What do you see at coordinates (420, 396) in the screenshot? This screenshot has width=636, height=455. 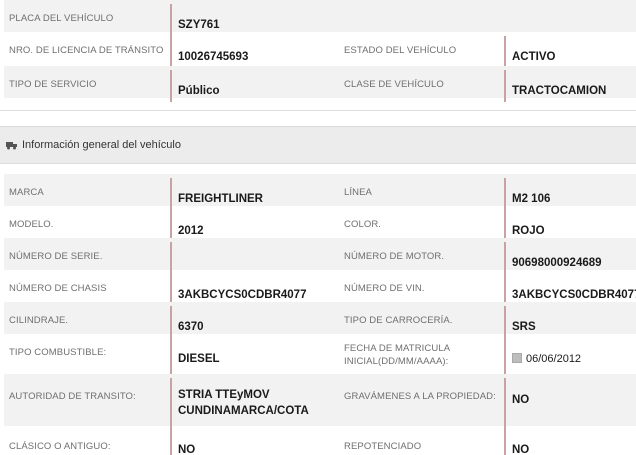 I see `gravamenes-label: GRAVÁMENES A LA PROPIEDAD:` at bounding box center [420, 396].